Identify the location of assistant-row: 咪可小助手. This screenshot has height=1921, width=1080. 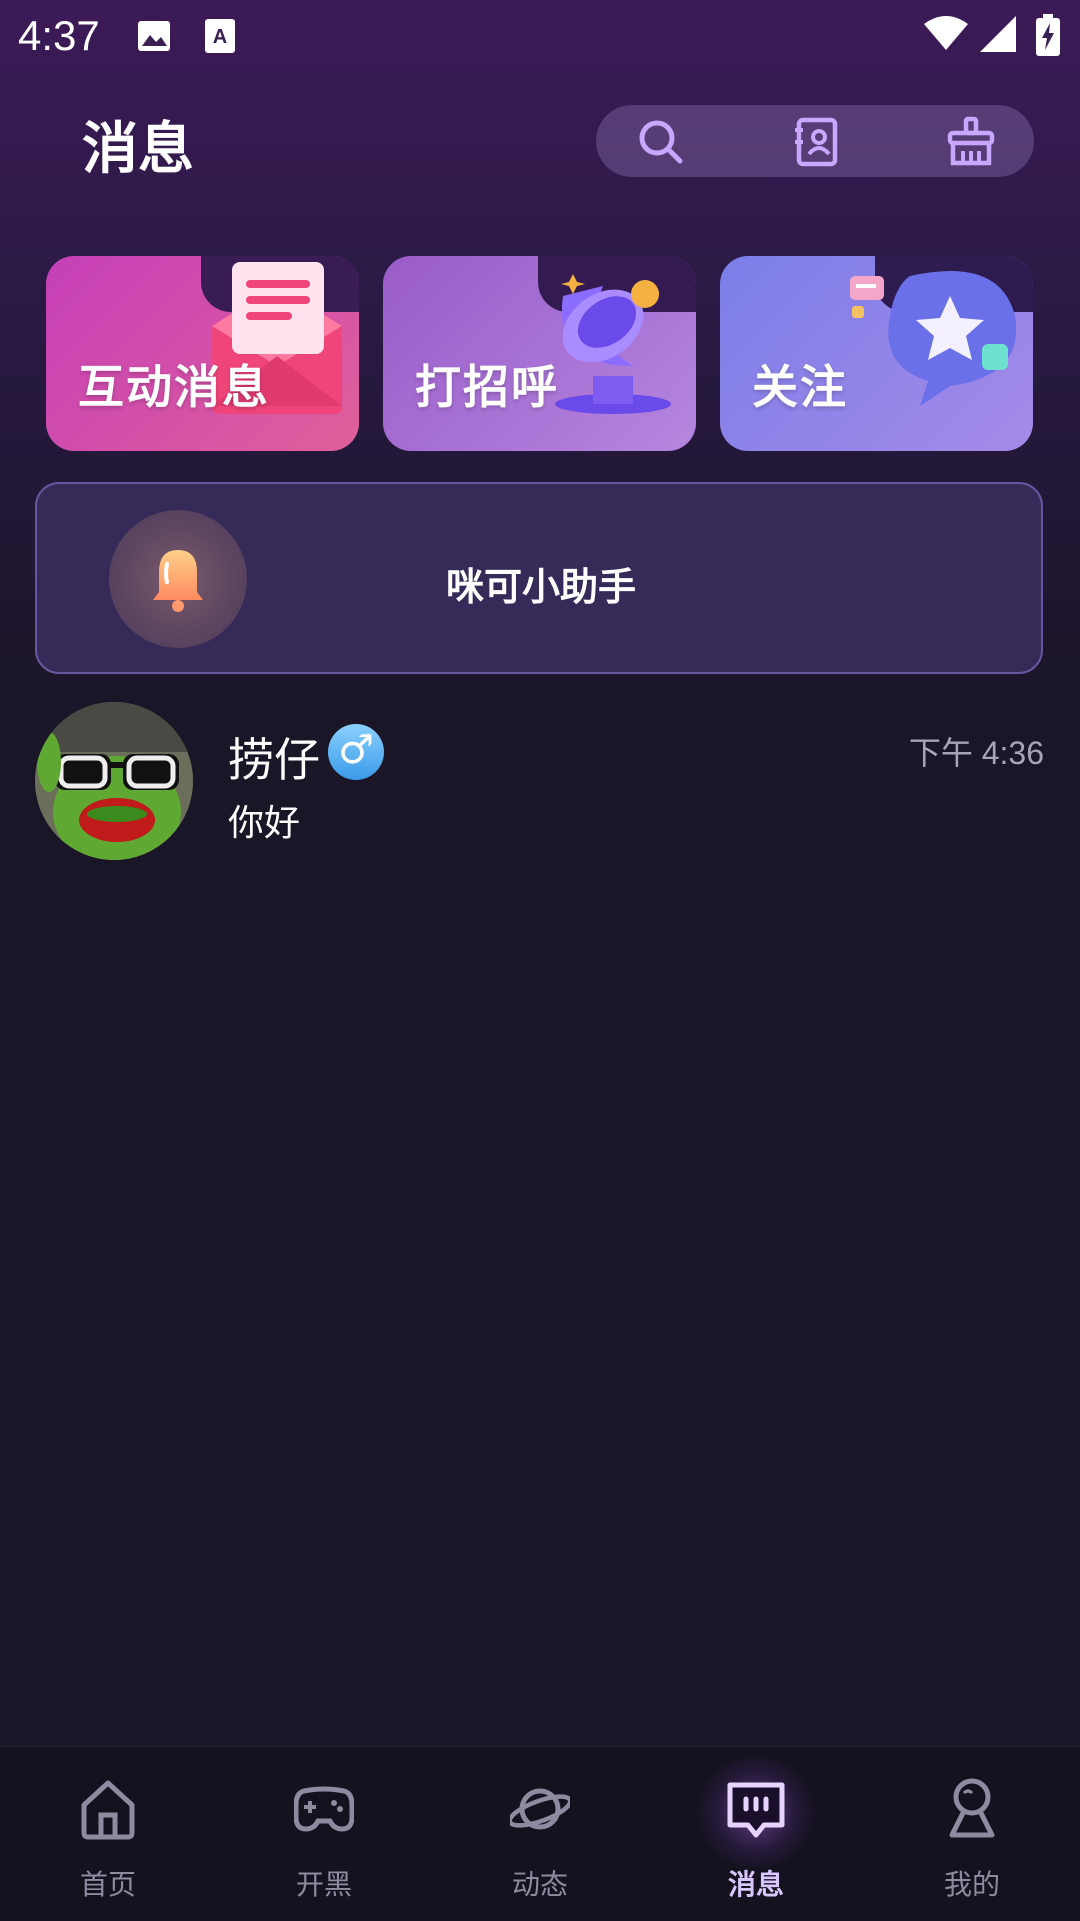
(539, 578).